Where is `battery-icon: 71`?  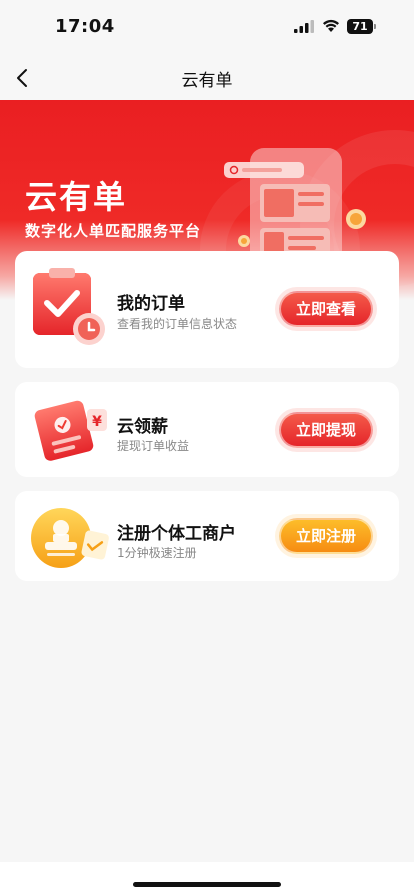
battery-icon: 71 is located at coordinates (362, 26).